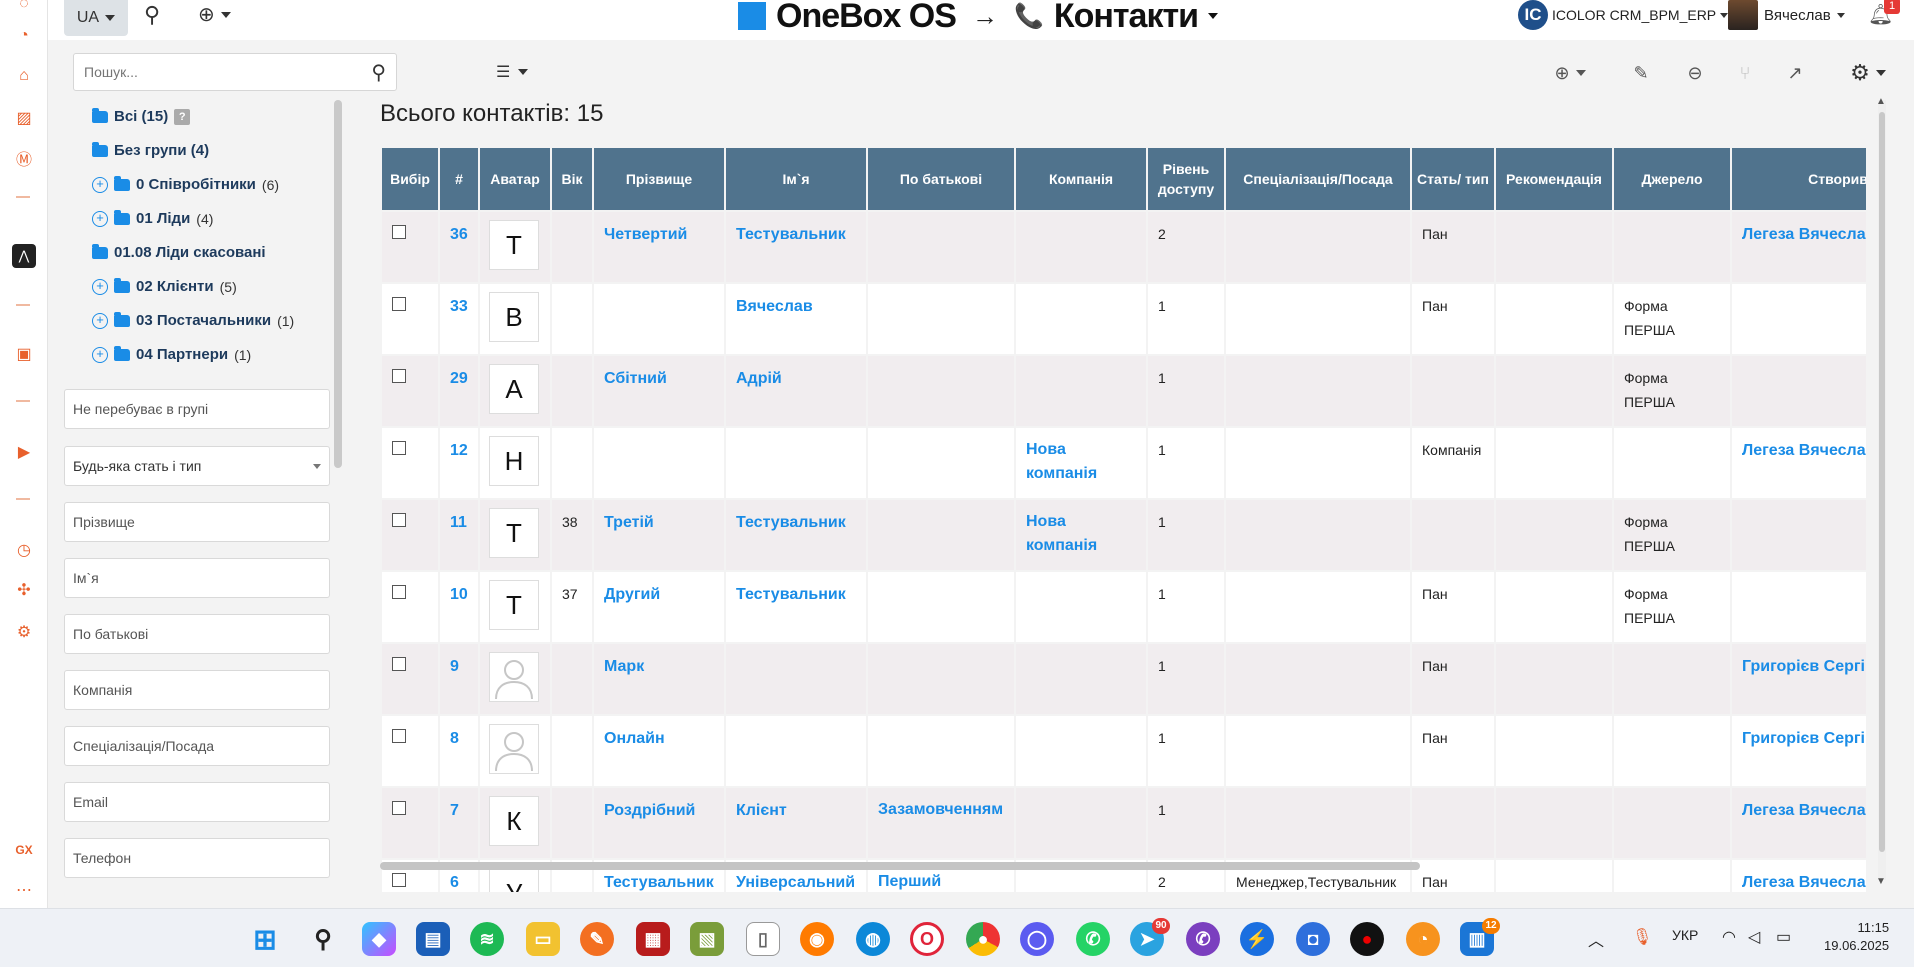 Image resolution: width=1914 pixels, height=967 pixels. Describe the element at coordinates (1313, 939) in the screenshot. I see `vpn-icon: ◘` at that location.